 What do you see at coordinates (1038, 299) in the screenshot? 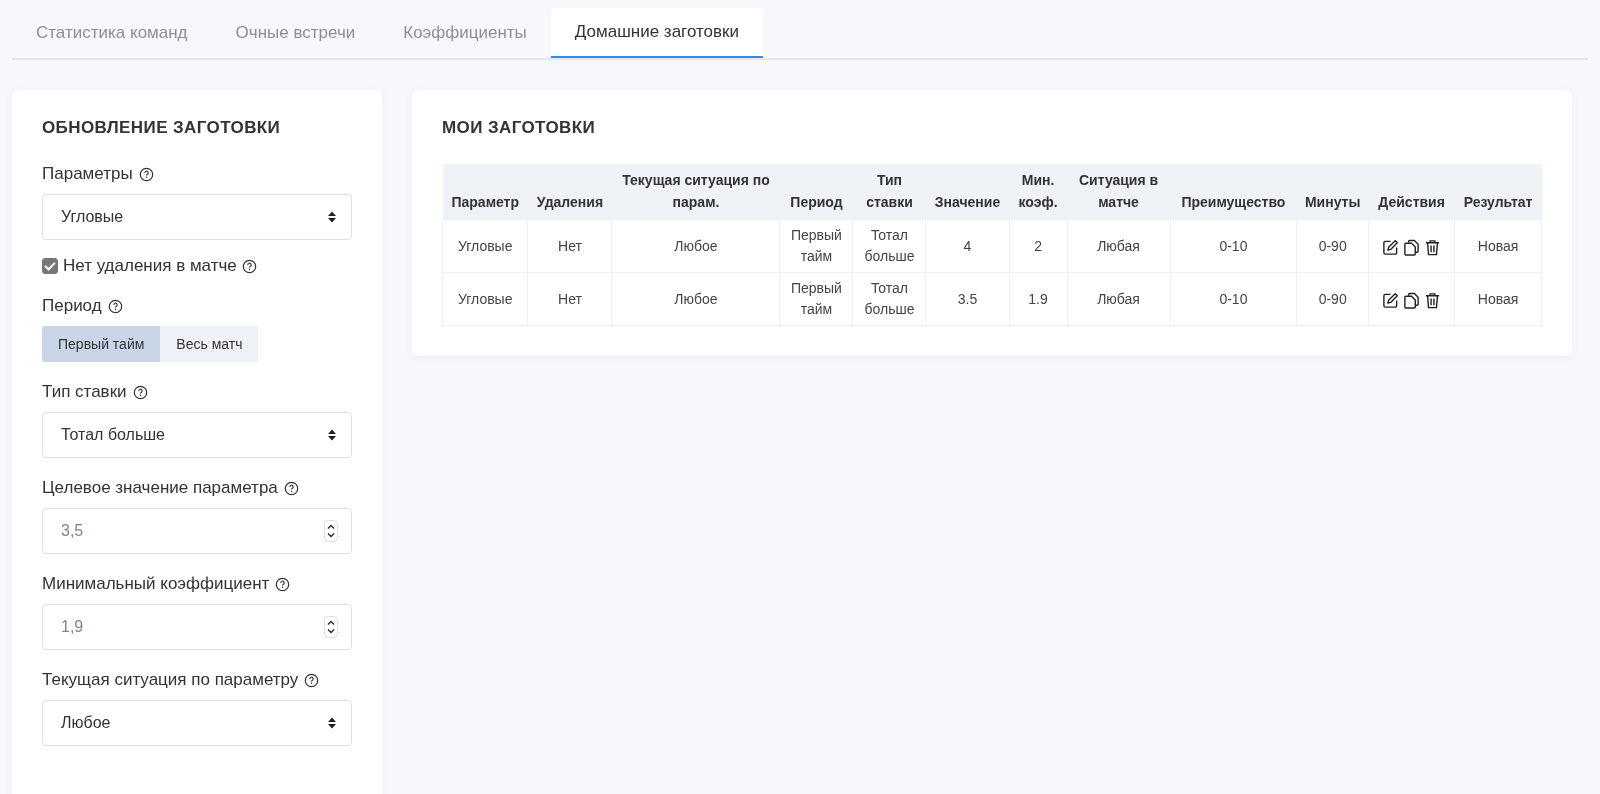
I see `table-cell: 1.9` at bounding box center [1038, 299].